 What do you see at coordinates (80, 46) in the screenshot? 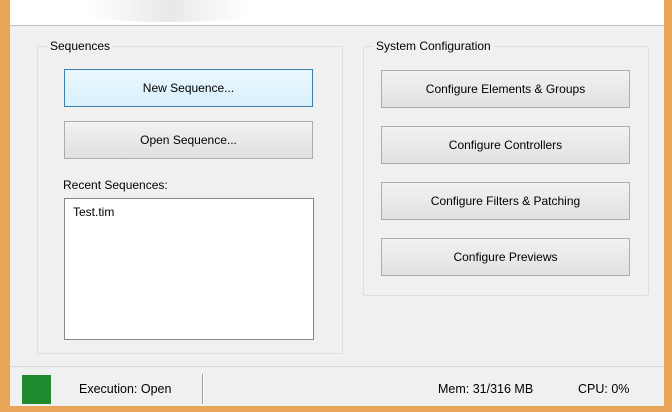
I see `sequences-group-label: Sequences` at bounding box center [80, 46].